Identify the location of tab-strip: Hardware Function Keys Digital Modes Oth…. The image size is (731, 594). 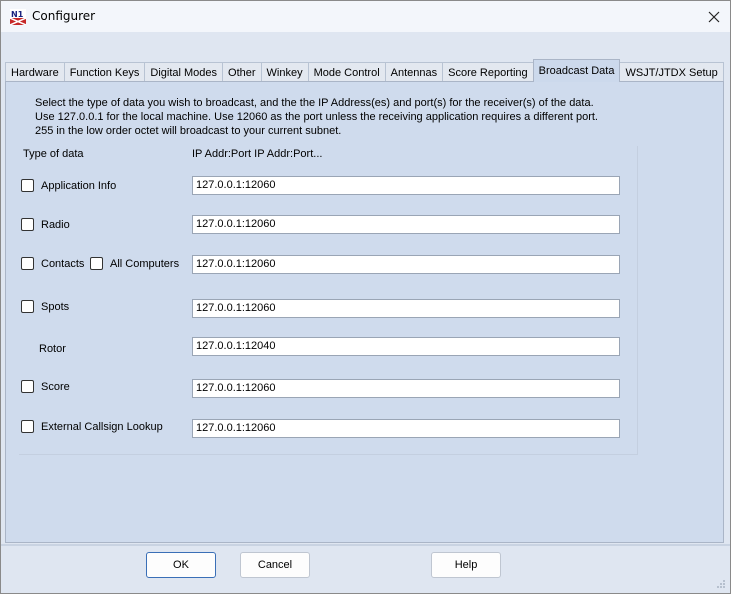
(364, 70).